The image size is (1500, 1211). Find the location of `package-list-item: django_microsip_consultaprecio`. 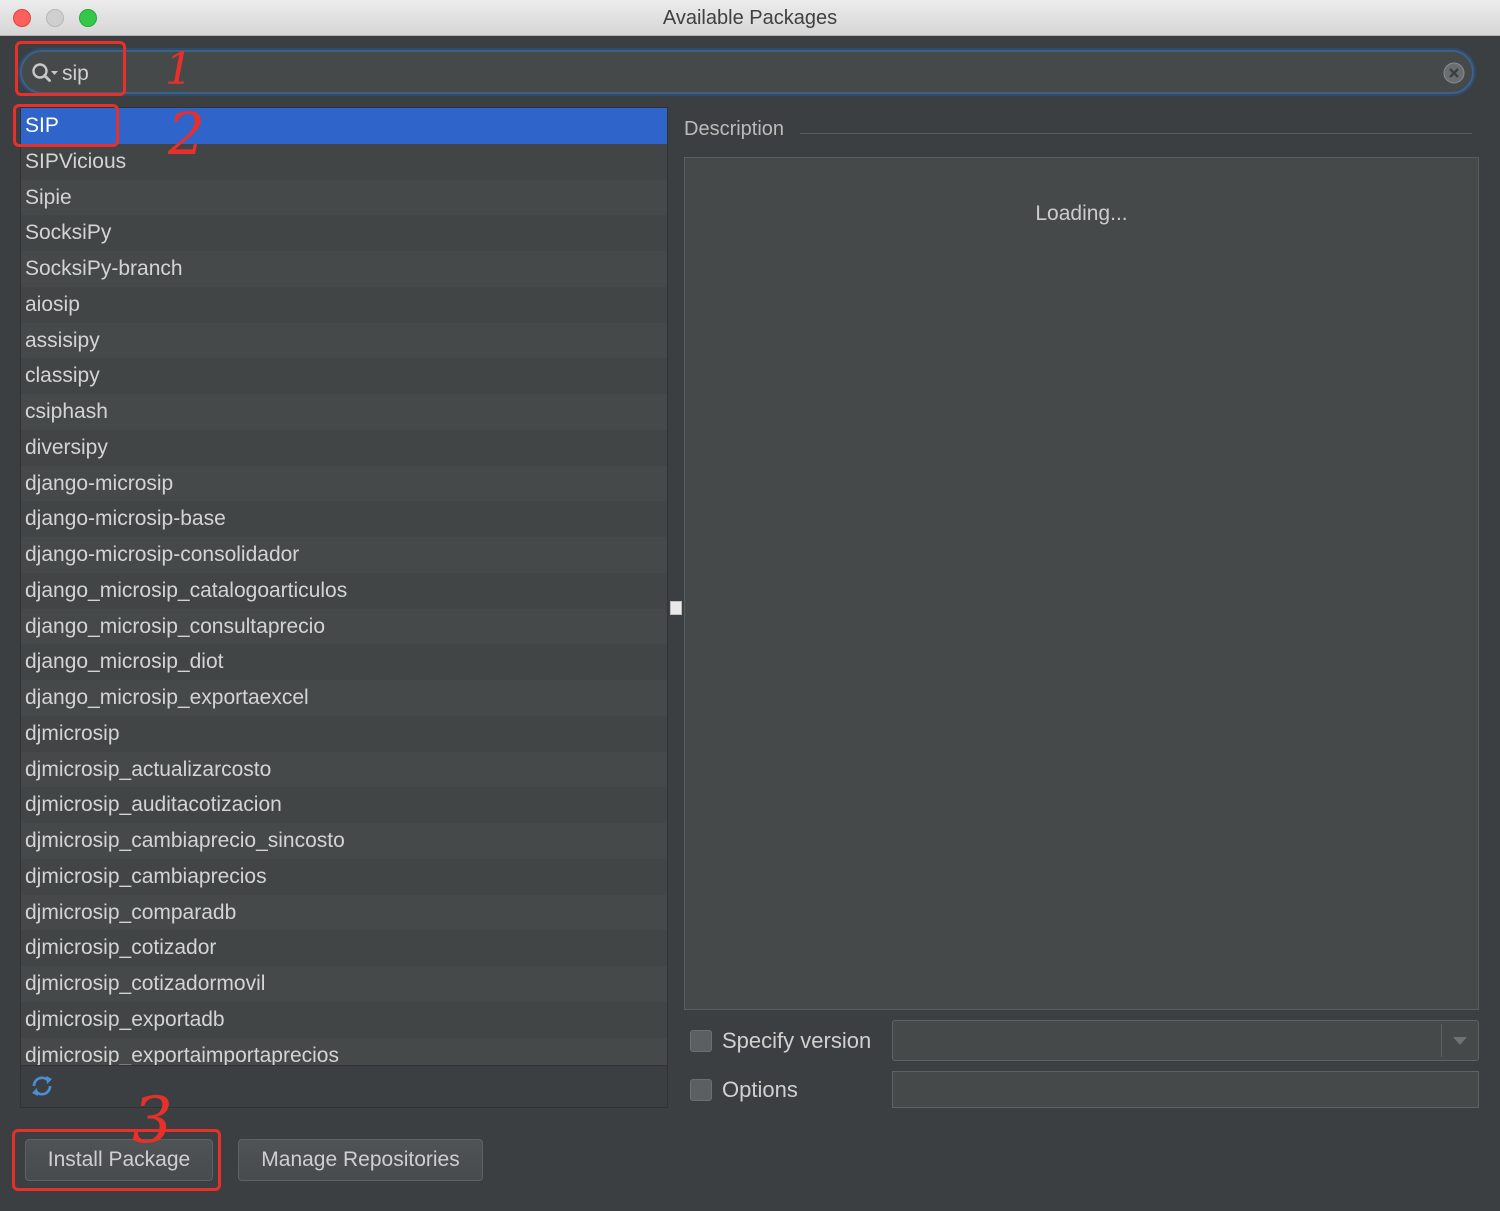

package-list-item: django_microsip_consultaprecio is located at coordinates (344, 626).